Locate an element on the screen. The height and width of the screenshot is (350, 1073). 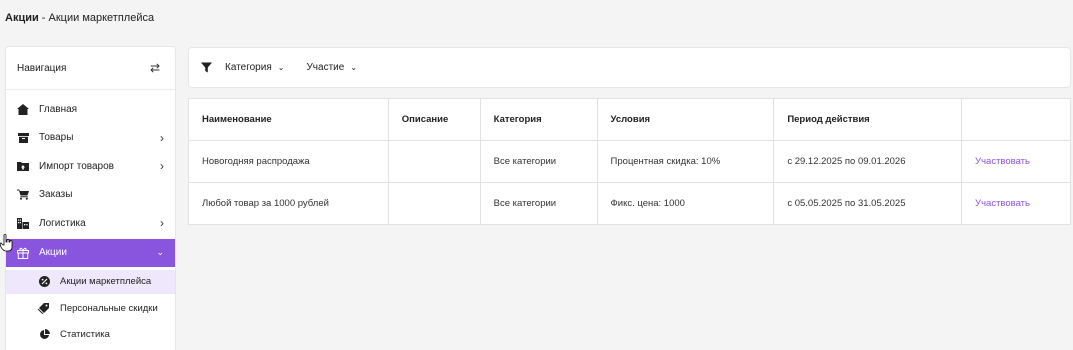
sidebar-subitem-label: Персональные скидки is located at coordinates (109, 308).